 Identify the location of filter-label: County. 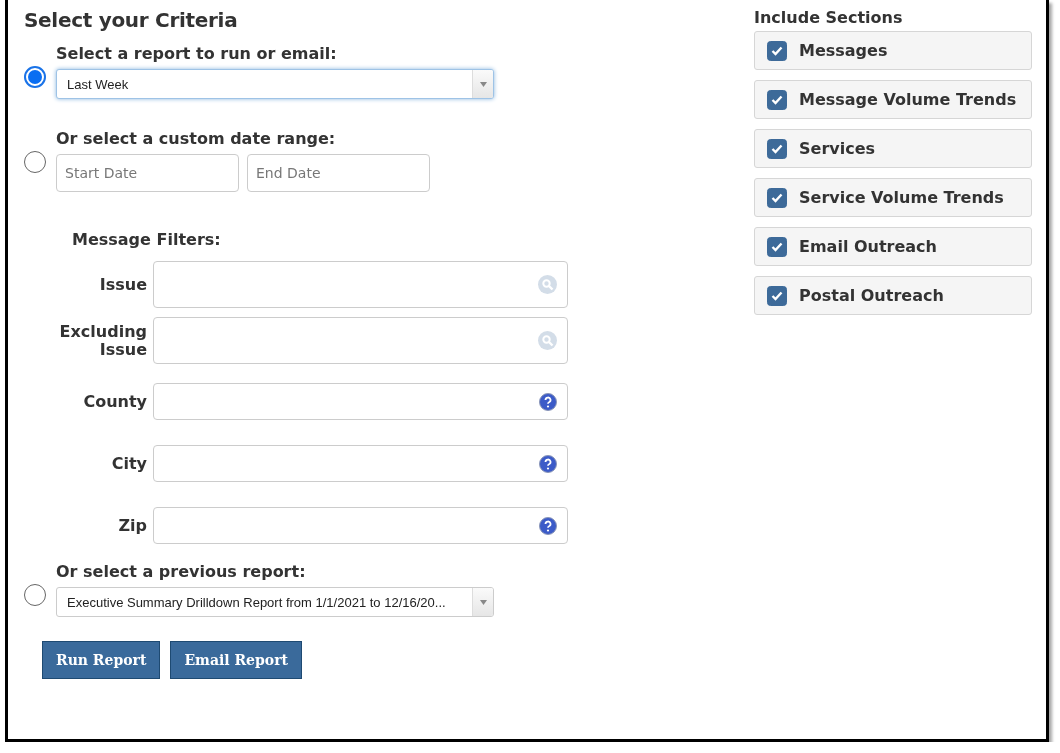
(114, 401).